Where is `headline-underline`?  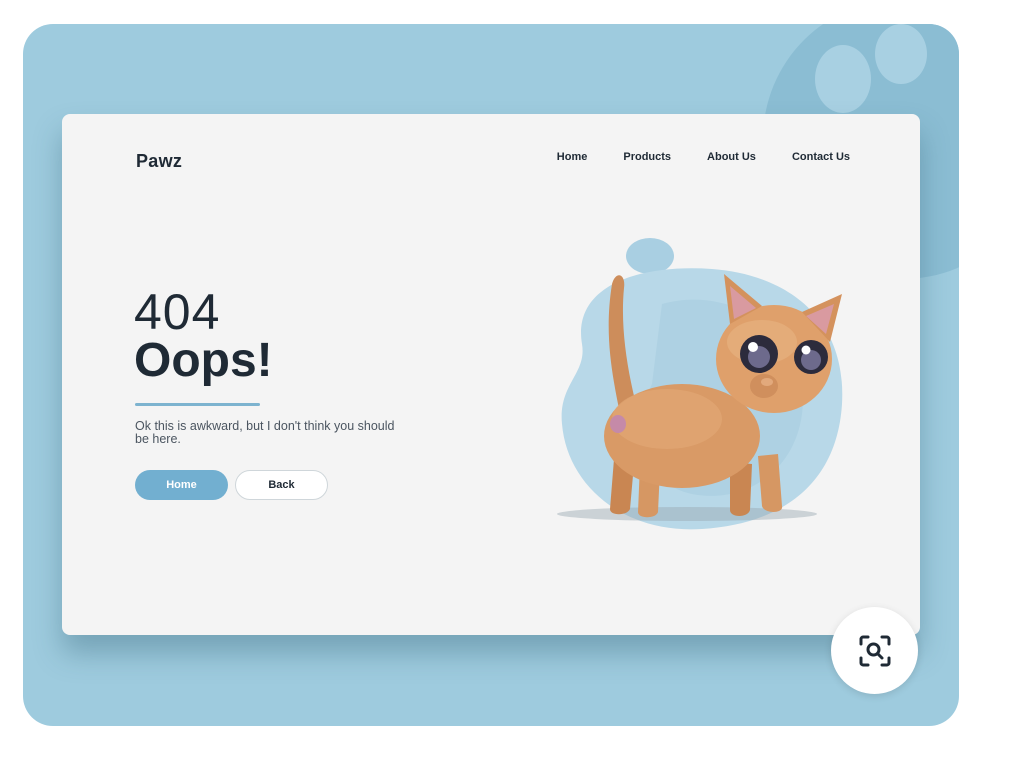
headline-underline is located at coordinates (197, 404).